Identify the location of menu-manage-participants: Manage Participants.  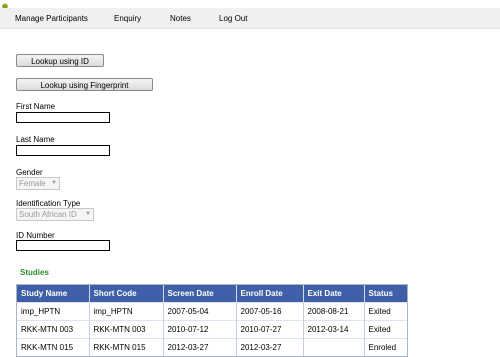
(51, 18).